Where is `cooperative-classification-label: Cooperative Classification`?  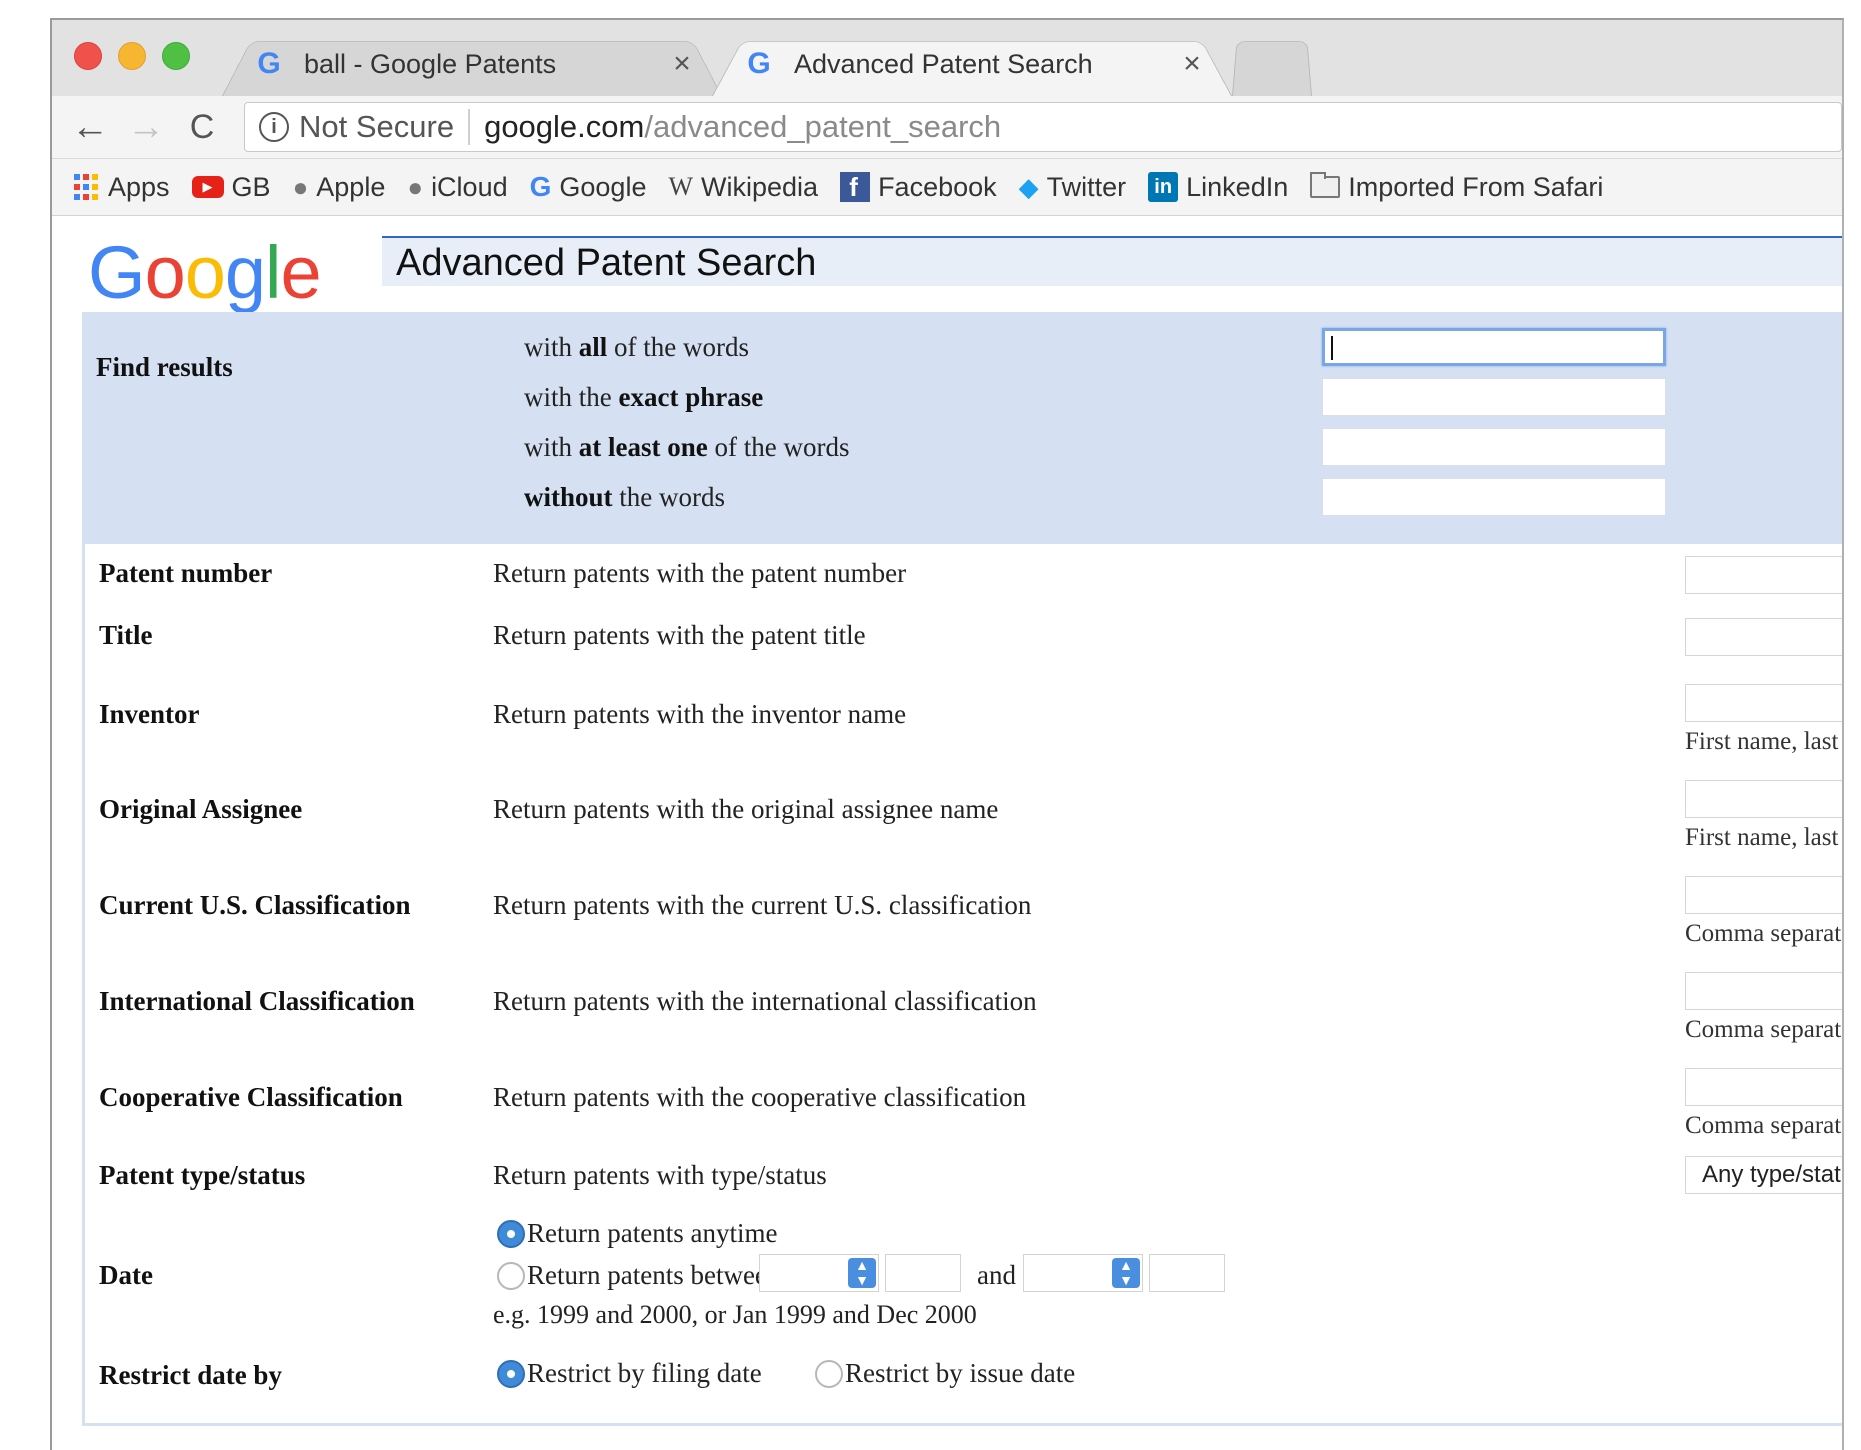 cooperative-classification-label: Cooperative Classification is located at coordinates (251, 1097).